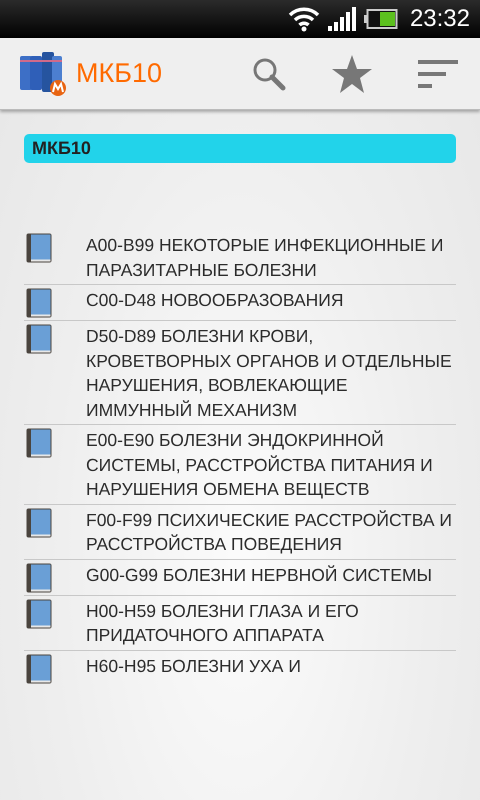  What do you see at coordinates (304, 19) in the screenshot?
I see `wifi-icon` at bounding box center [304, 19].